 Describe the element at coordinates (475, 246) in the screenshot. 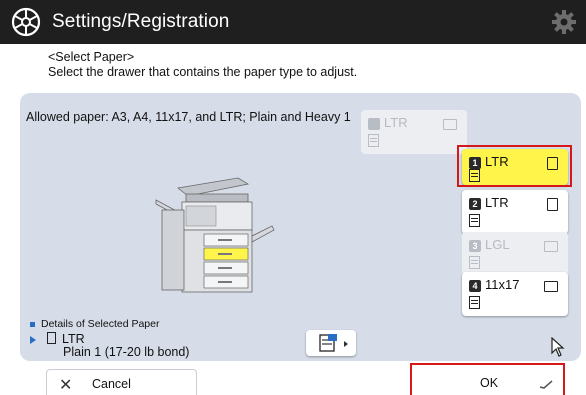

I see `drawer-number-badge: 3` at that location.